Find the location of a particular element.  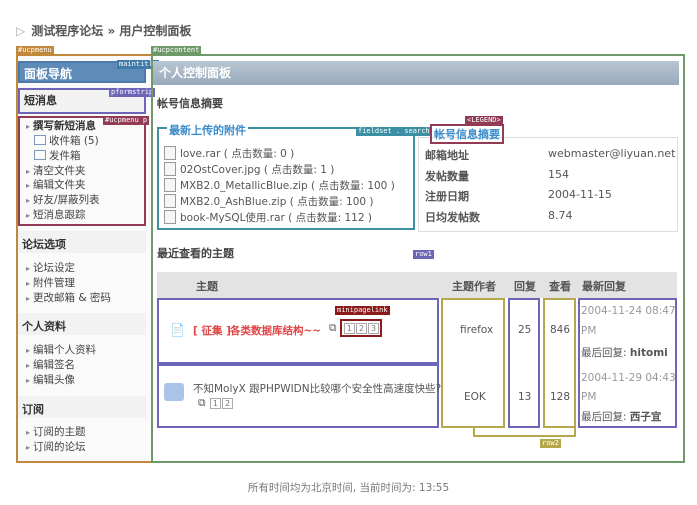

debug-tag-row2: row2 is located at coordinates (550, 443).